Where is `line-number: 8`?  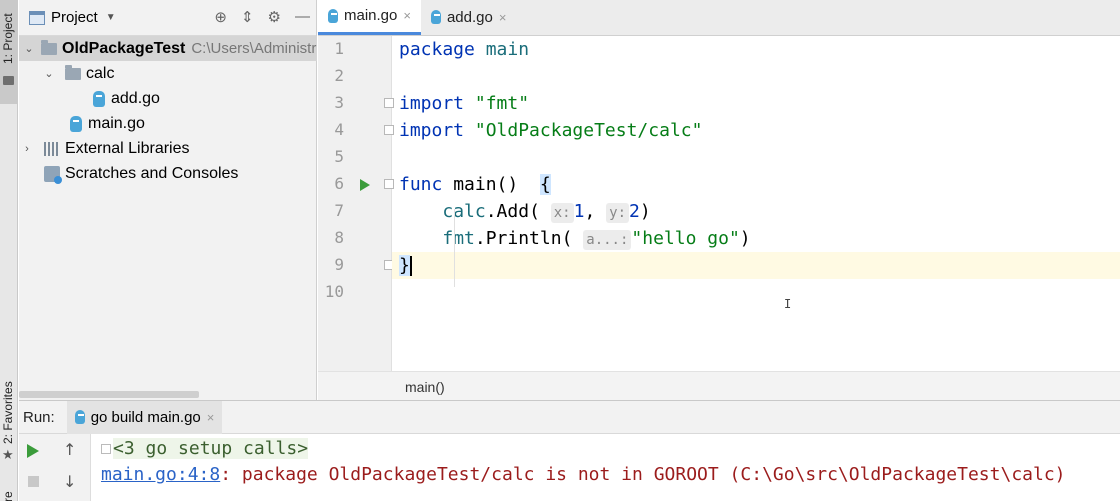
line-number: 8 is located at coordinates (339, 237).